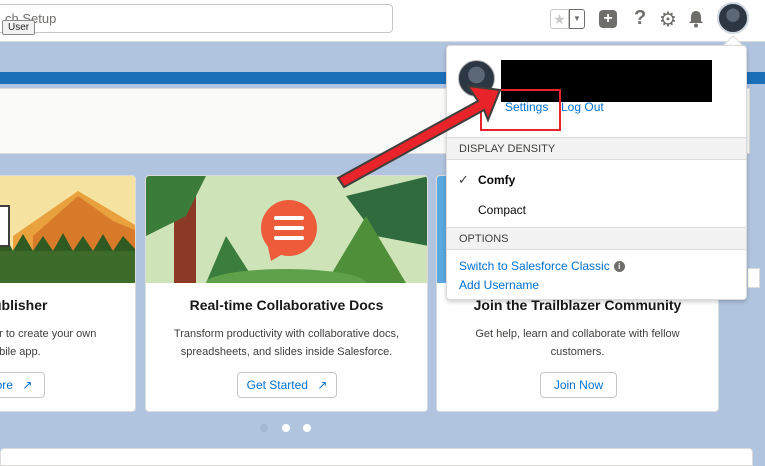 The height and width of the screenshot is (466, 765). Describe the element at coordinates (419, 136) in the screenshot. I see `annotation-arrow` at that location.